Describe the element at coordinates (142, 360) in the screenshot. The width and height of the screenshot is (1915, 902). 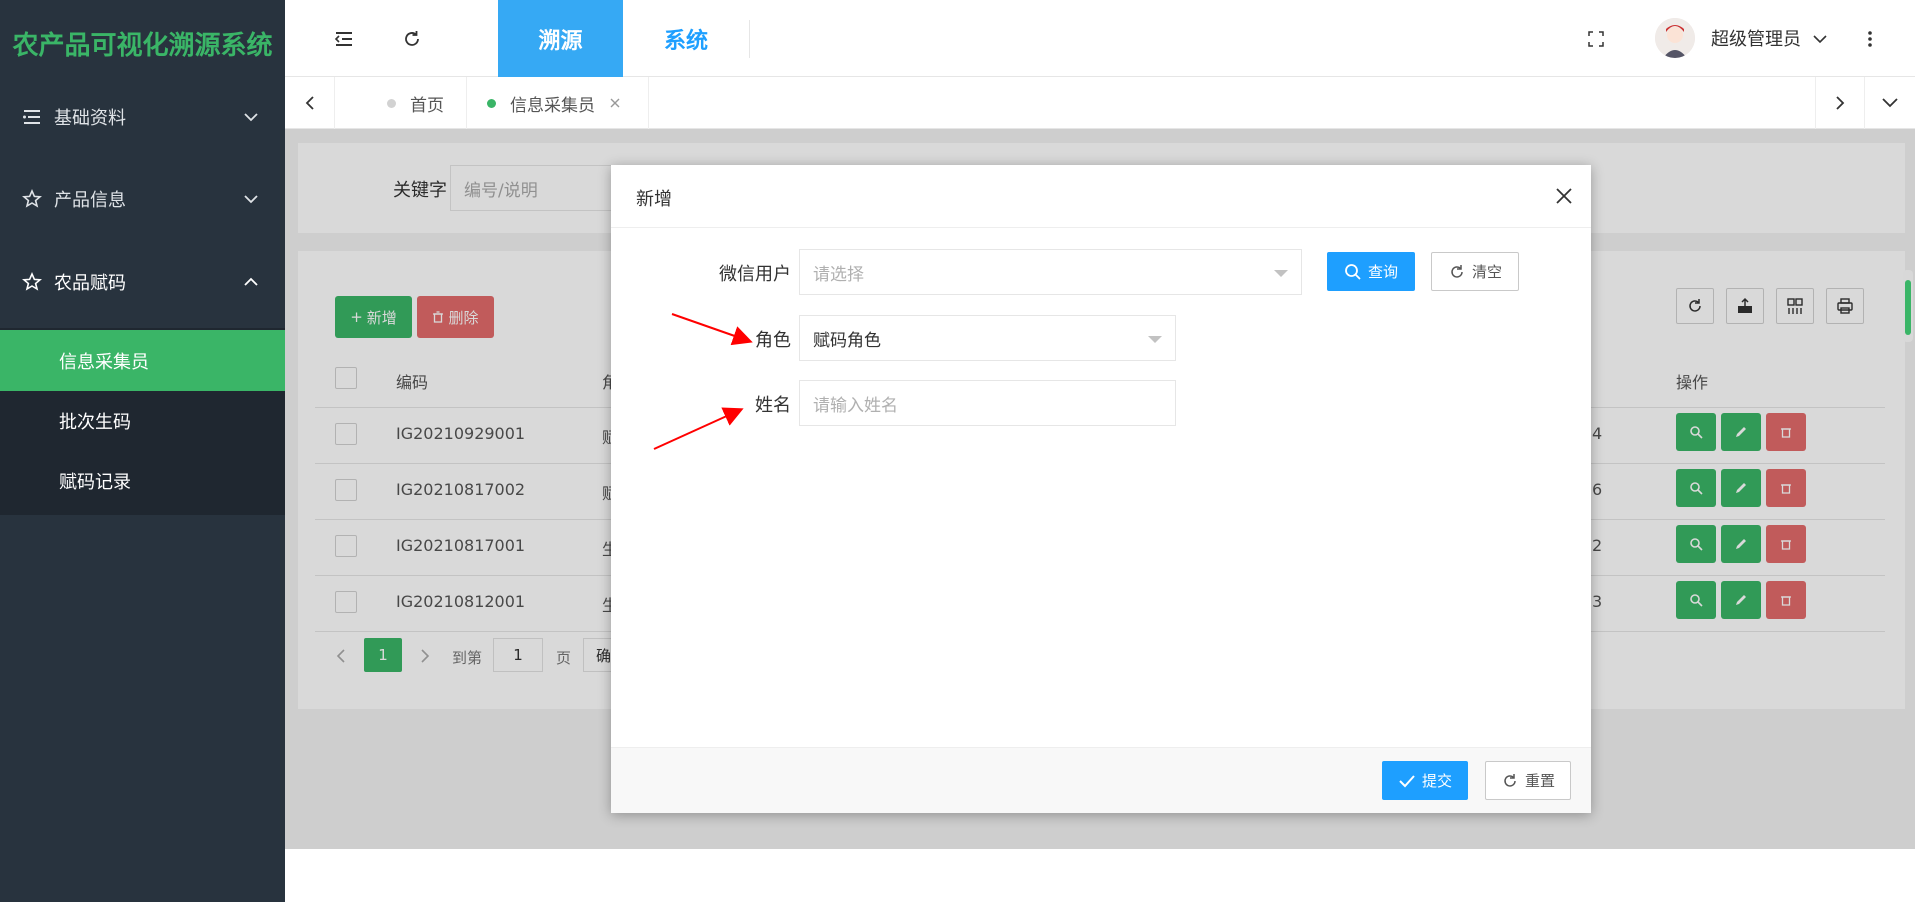
I see `sidebar-subitem-collector: 信息采集员` at that location.